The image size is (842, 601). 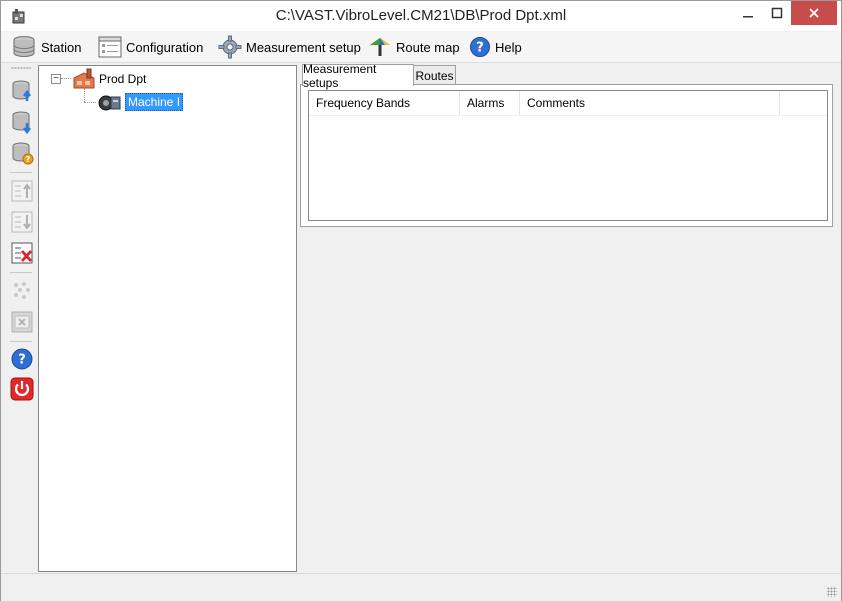 What do you see at coordinates (748, 13) in the screenshot?
I see `minimize-button` at bounding box center [748, 13].